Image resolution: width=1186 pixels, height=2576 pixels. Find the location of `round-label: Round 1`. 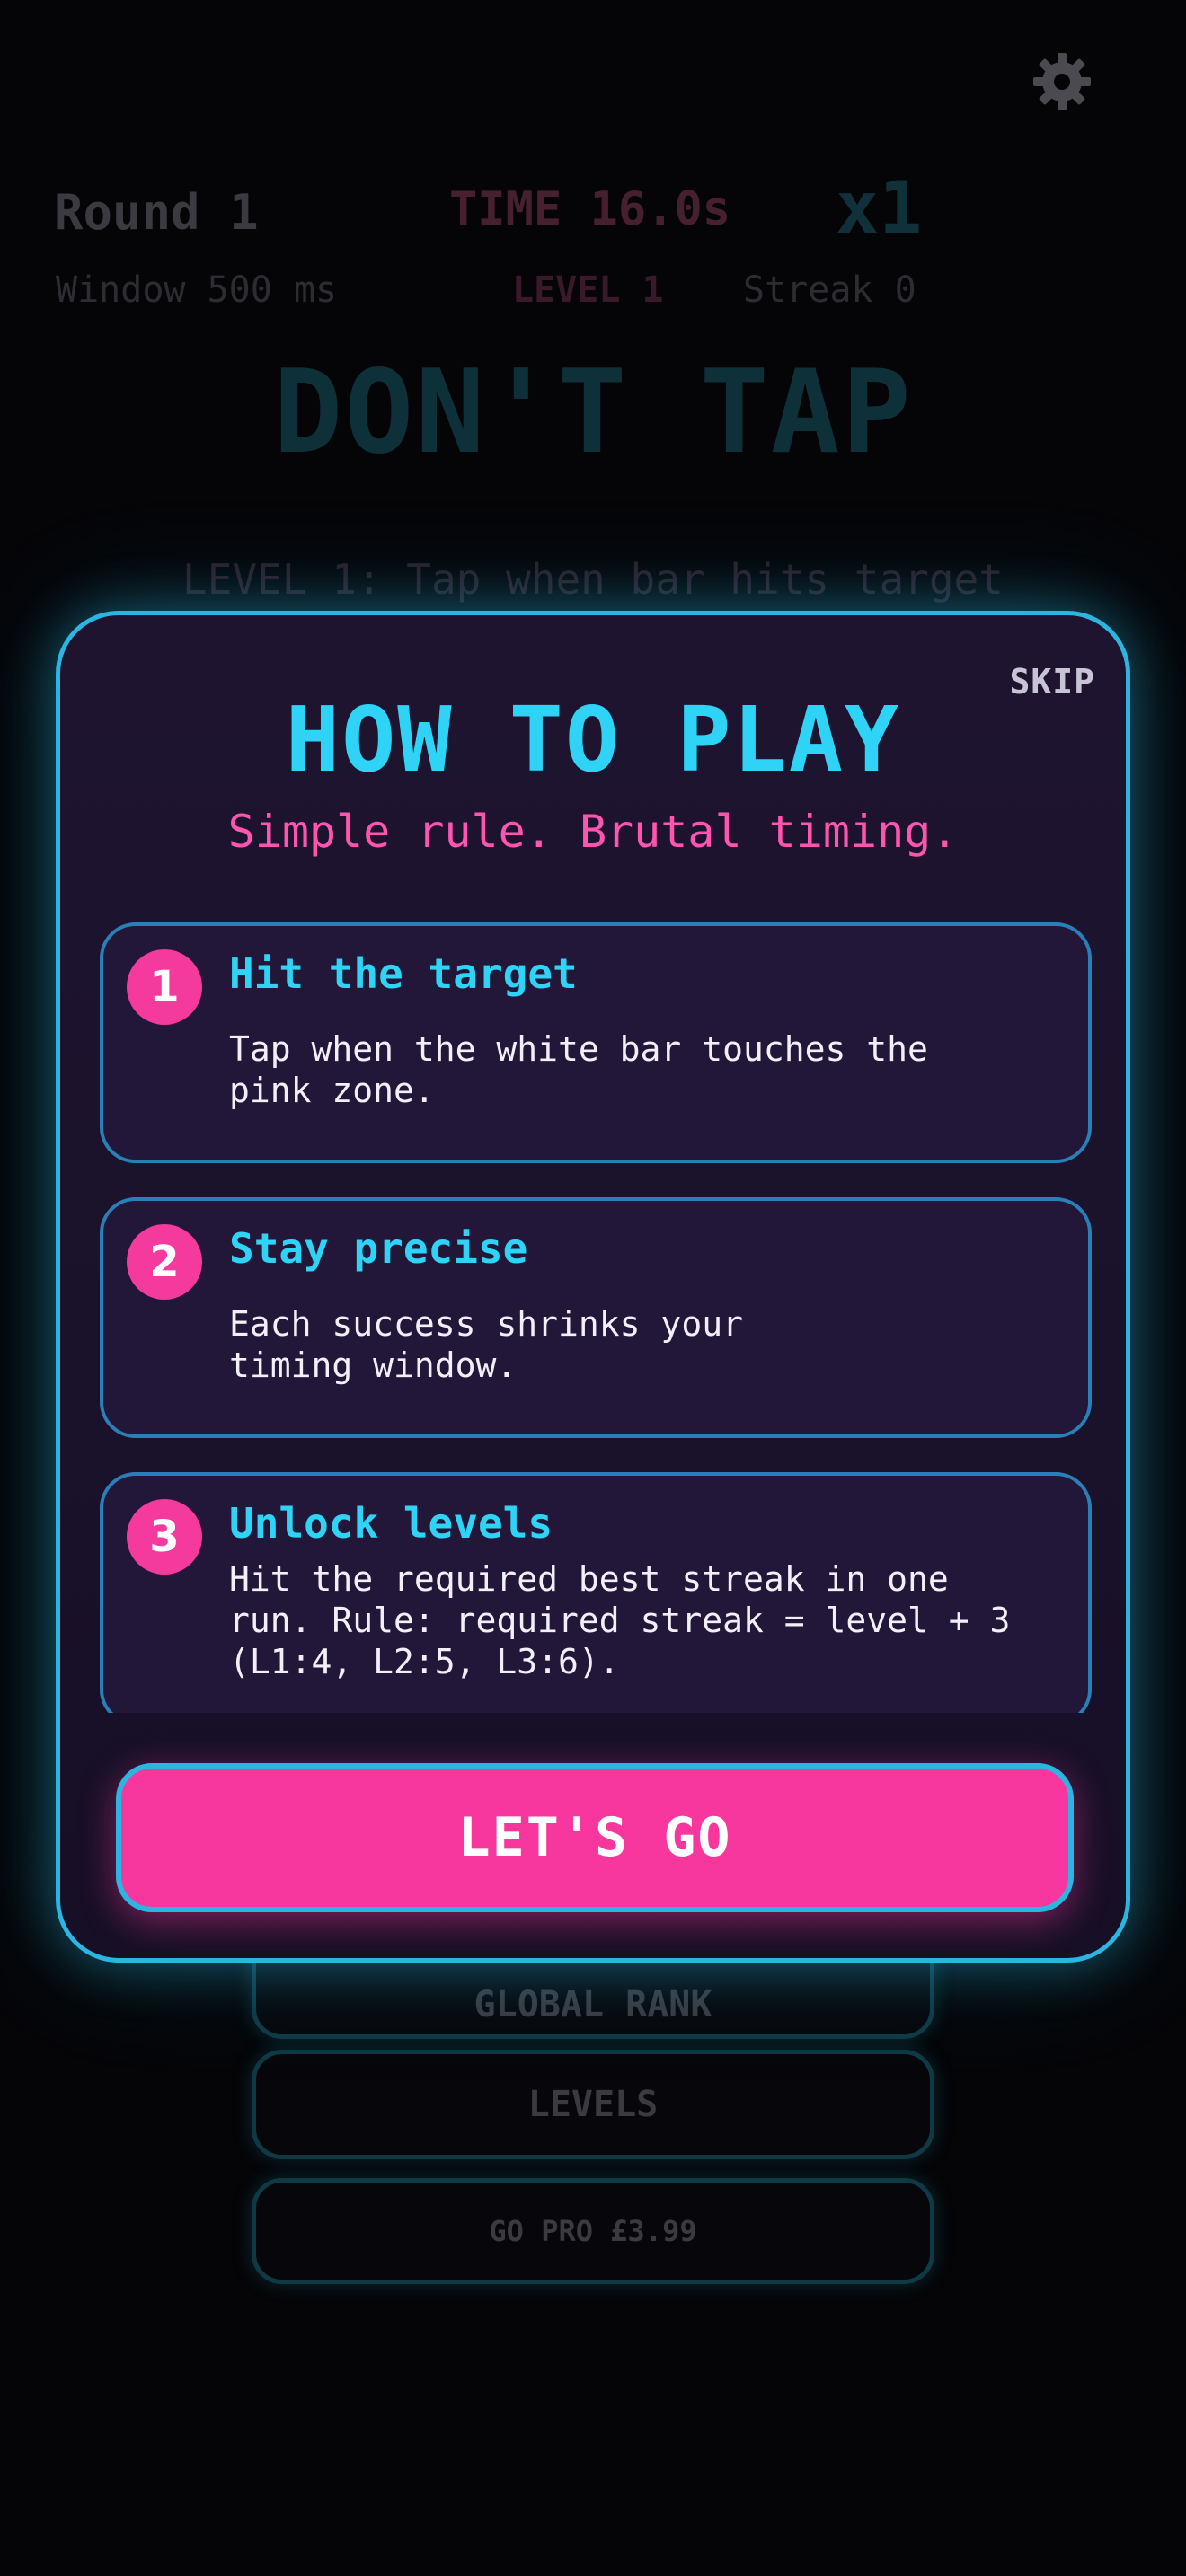

round-label: Round 1 is located at coordinates (156, 212).